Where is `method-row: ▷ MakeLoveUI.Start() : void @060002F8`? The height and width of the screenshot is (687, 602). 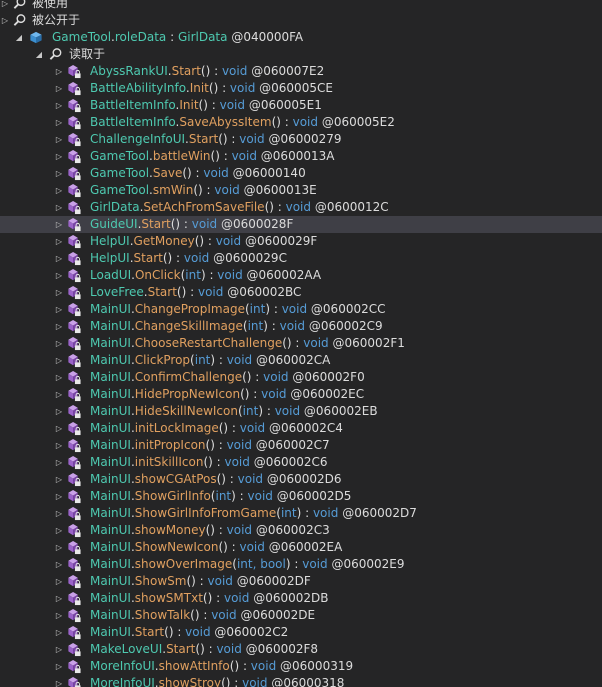
method-row: ▷ MakeLoveUI.Start() : void @060002F8 is located at coordinates (301, 649).